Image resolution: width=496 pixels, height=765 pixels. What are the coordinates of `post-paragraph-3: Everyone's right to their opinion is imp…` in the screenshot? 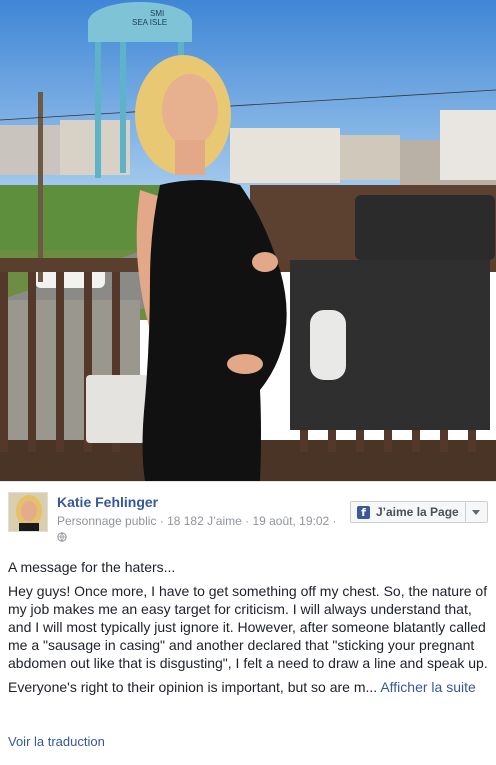 It's located at (248, 687).